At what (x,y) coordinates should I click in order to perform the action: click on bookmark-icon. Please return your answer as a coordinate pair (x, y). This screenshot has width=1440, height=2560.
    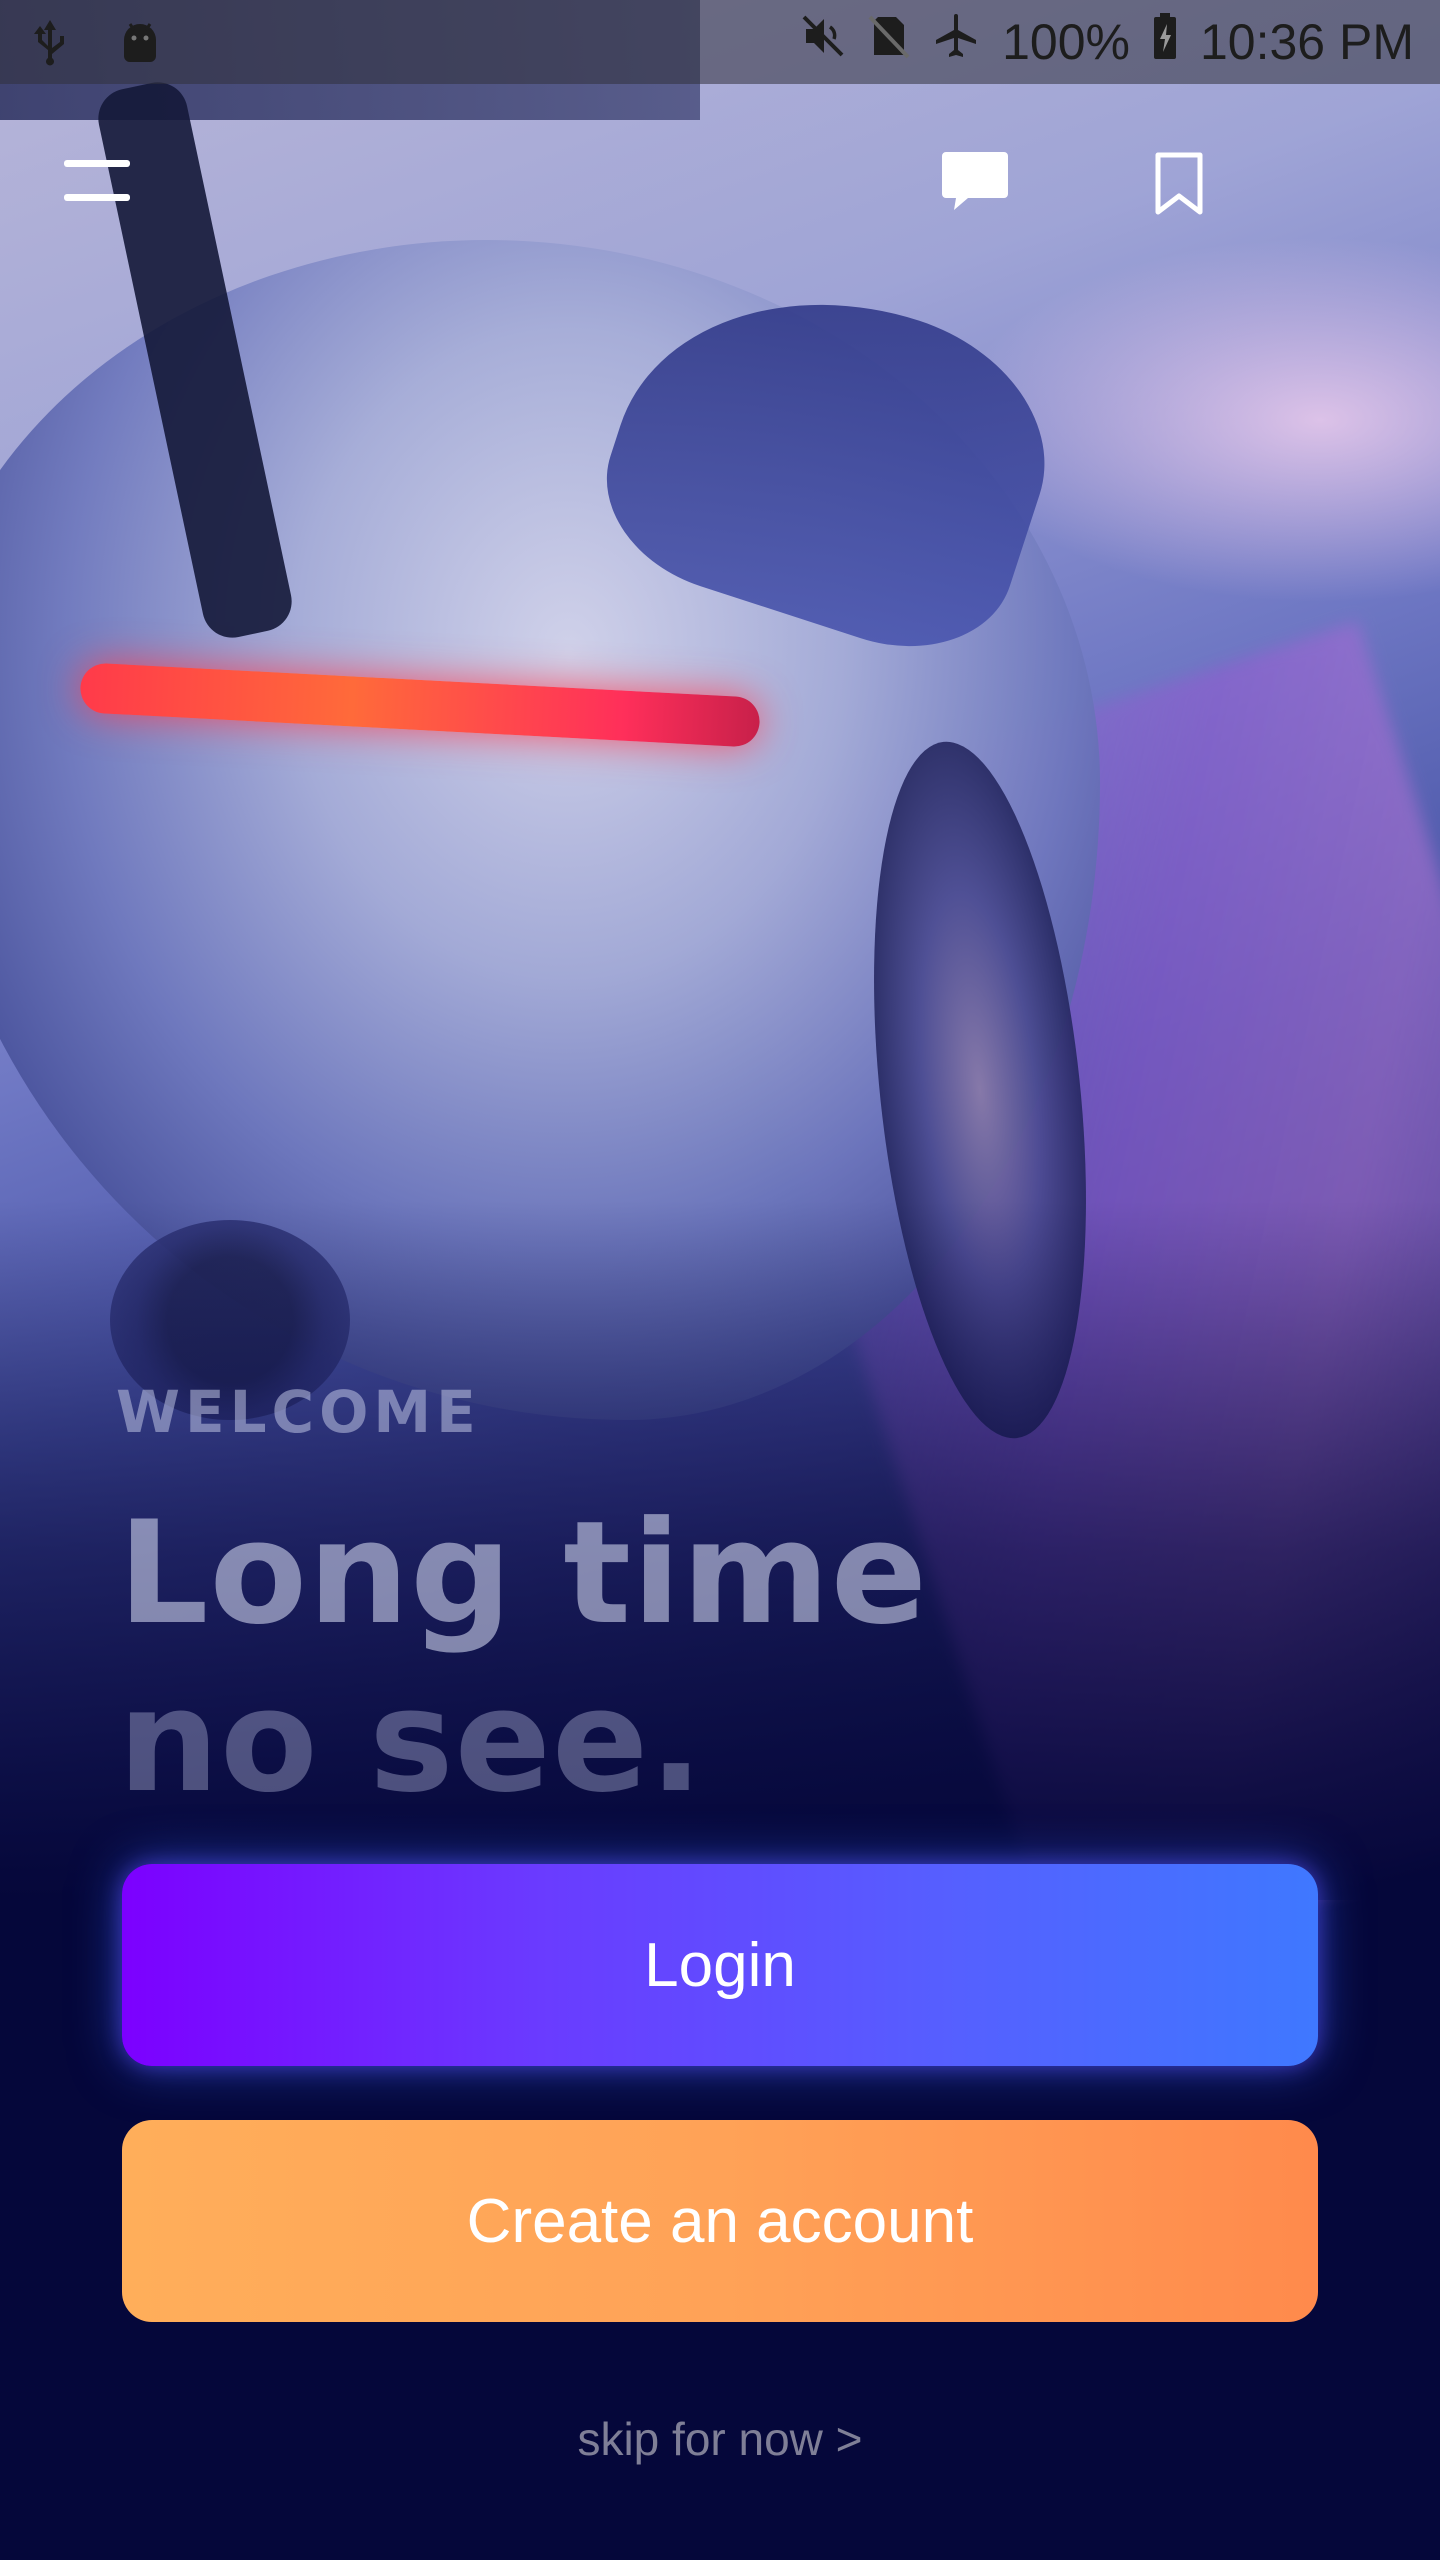
    Looking at the image, I should click on (1179, 183).